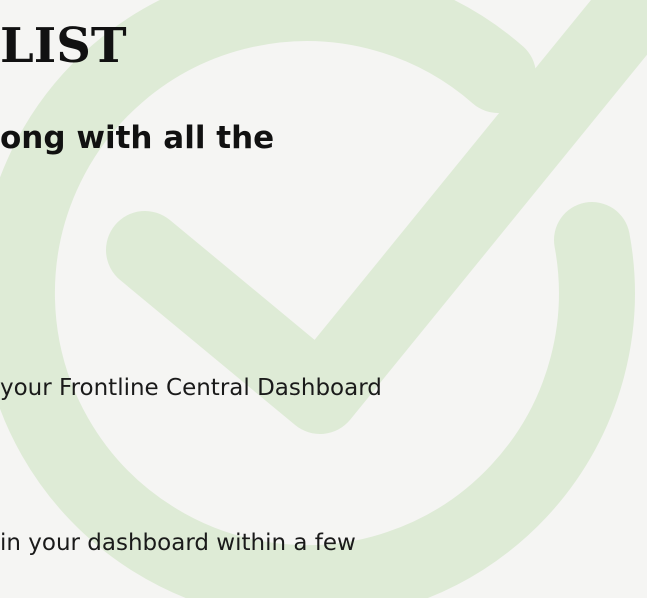 This screenshot has height=598, width=647. Describe the element at coordinates (63, 46) in the screenshot. I see `page-title: LIST` at that location.